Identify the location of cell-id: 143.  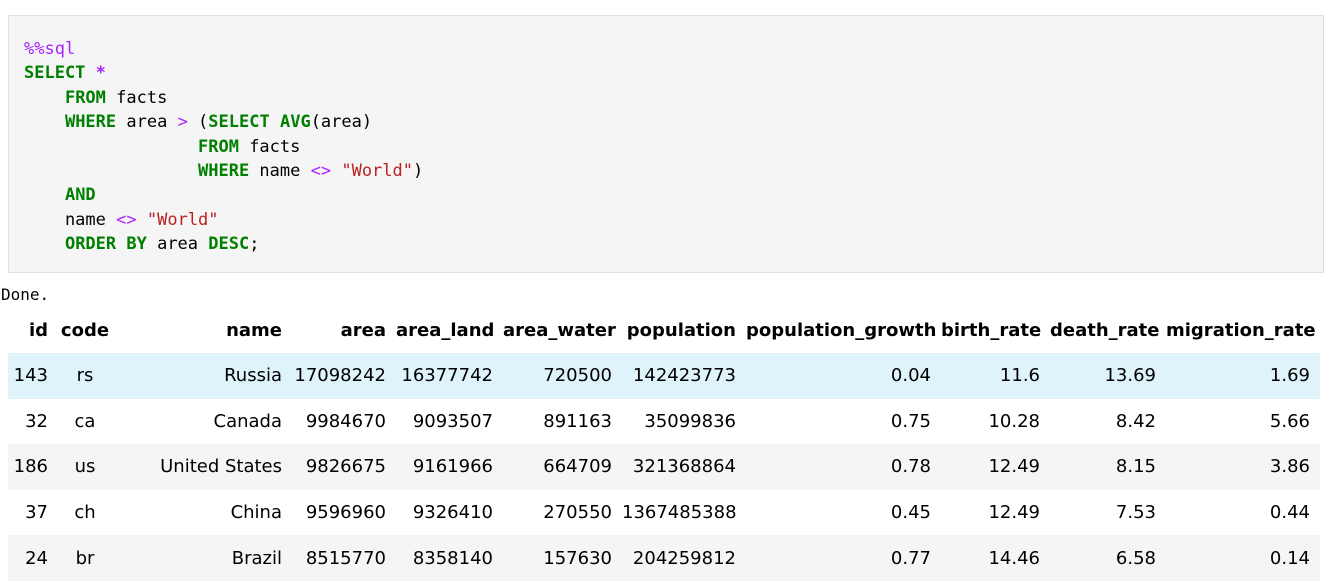
(30, 376).